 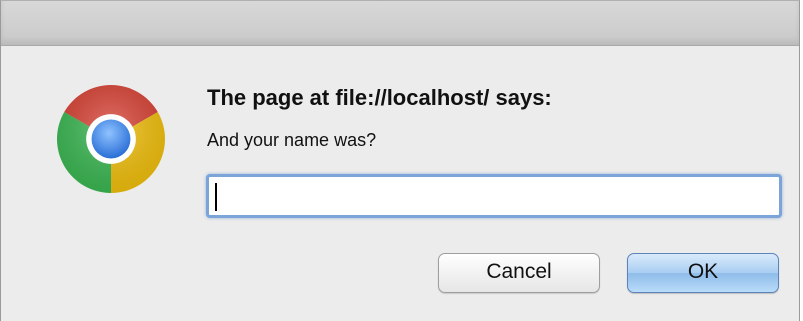 What do you see at coordinates (111, 139) in the screenshot?
I see `chrome-logo-icon` at bounding box center [111, 139].